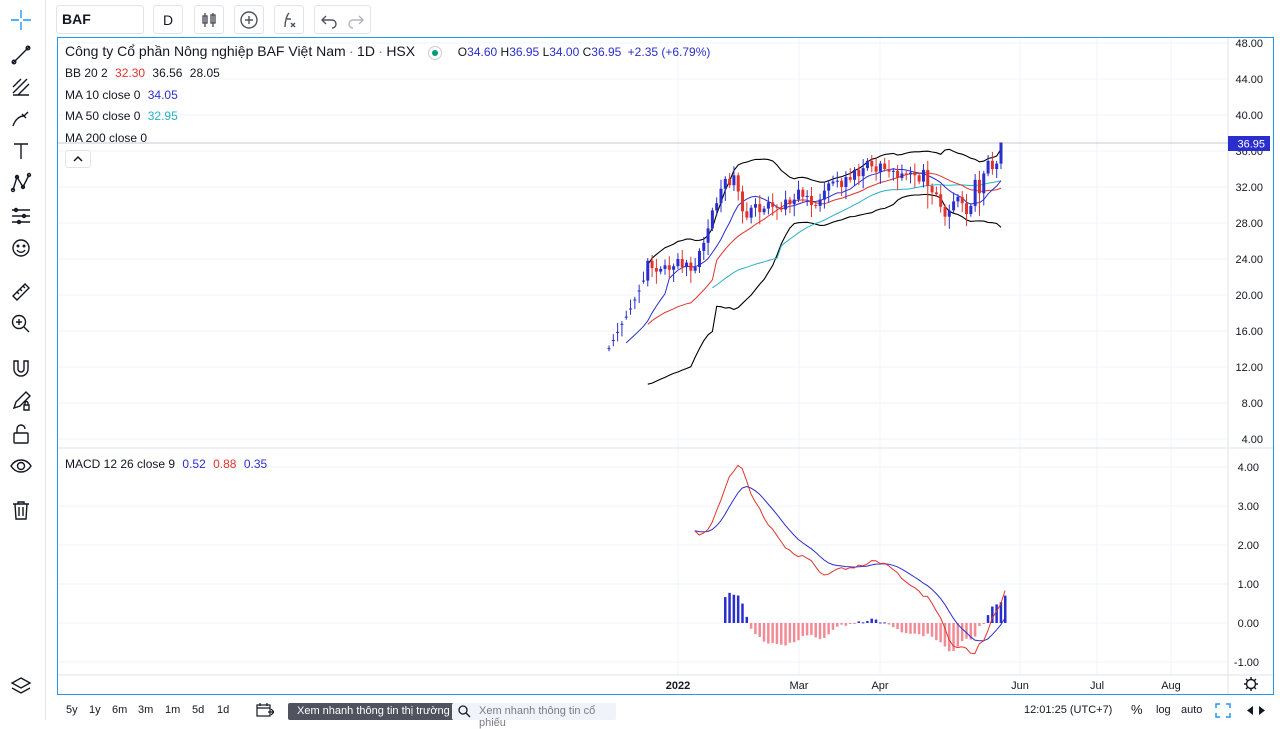 The width and height of the screenshot is (1280, 729). Describe the element at coordinates (78, 159) in the screenshot. I see `collapse-legend-button` at that location.